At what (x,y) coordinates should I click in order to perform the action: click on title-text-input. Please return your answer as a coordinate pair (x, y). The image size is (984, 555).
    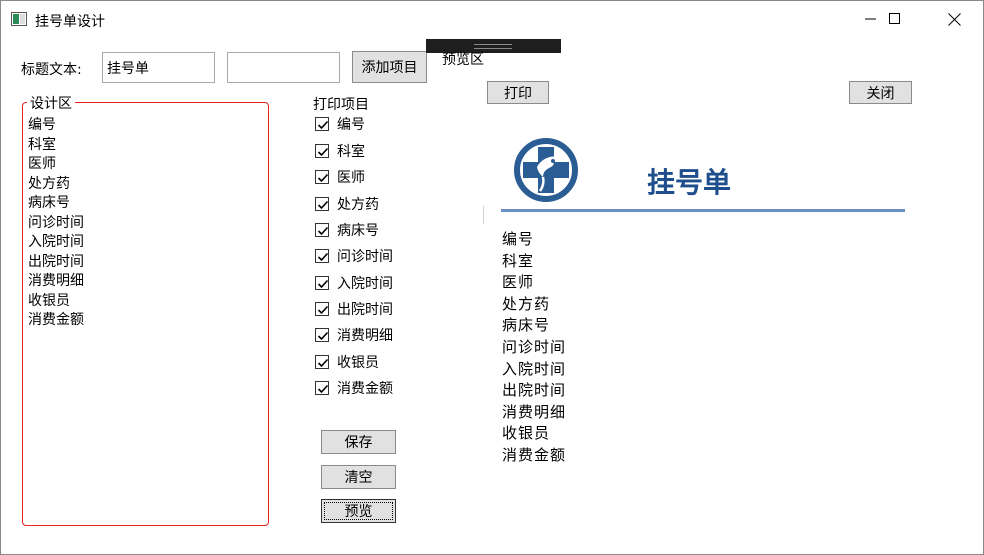
    Looking at the image, I should click on (158, 67).